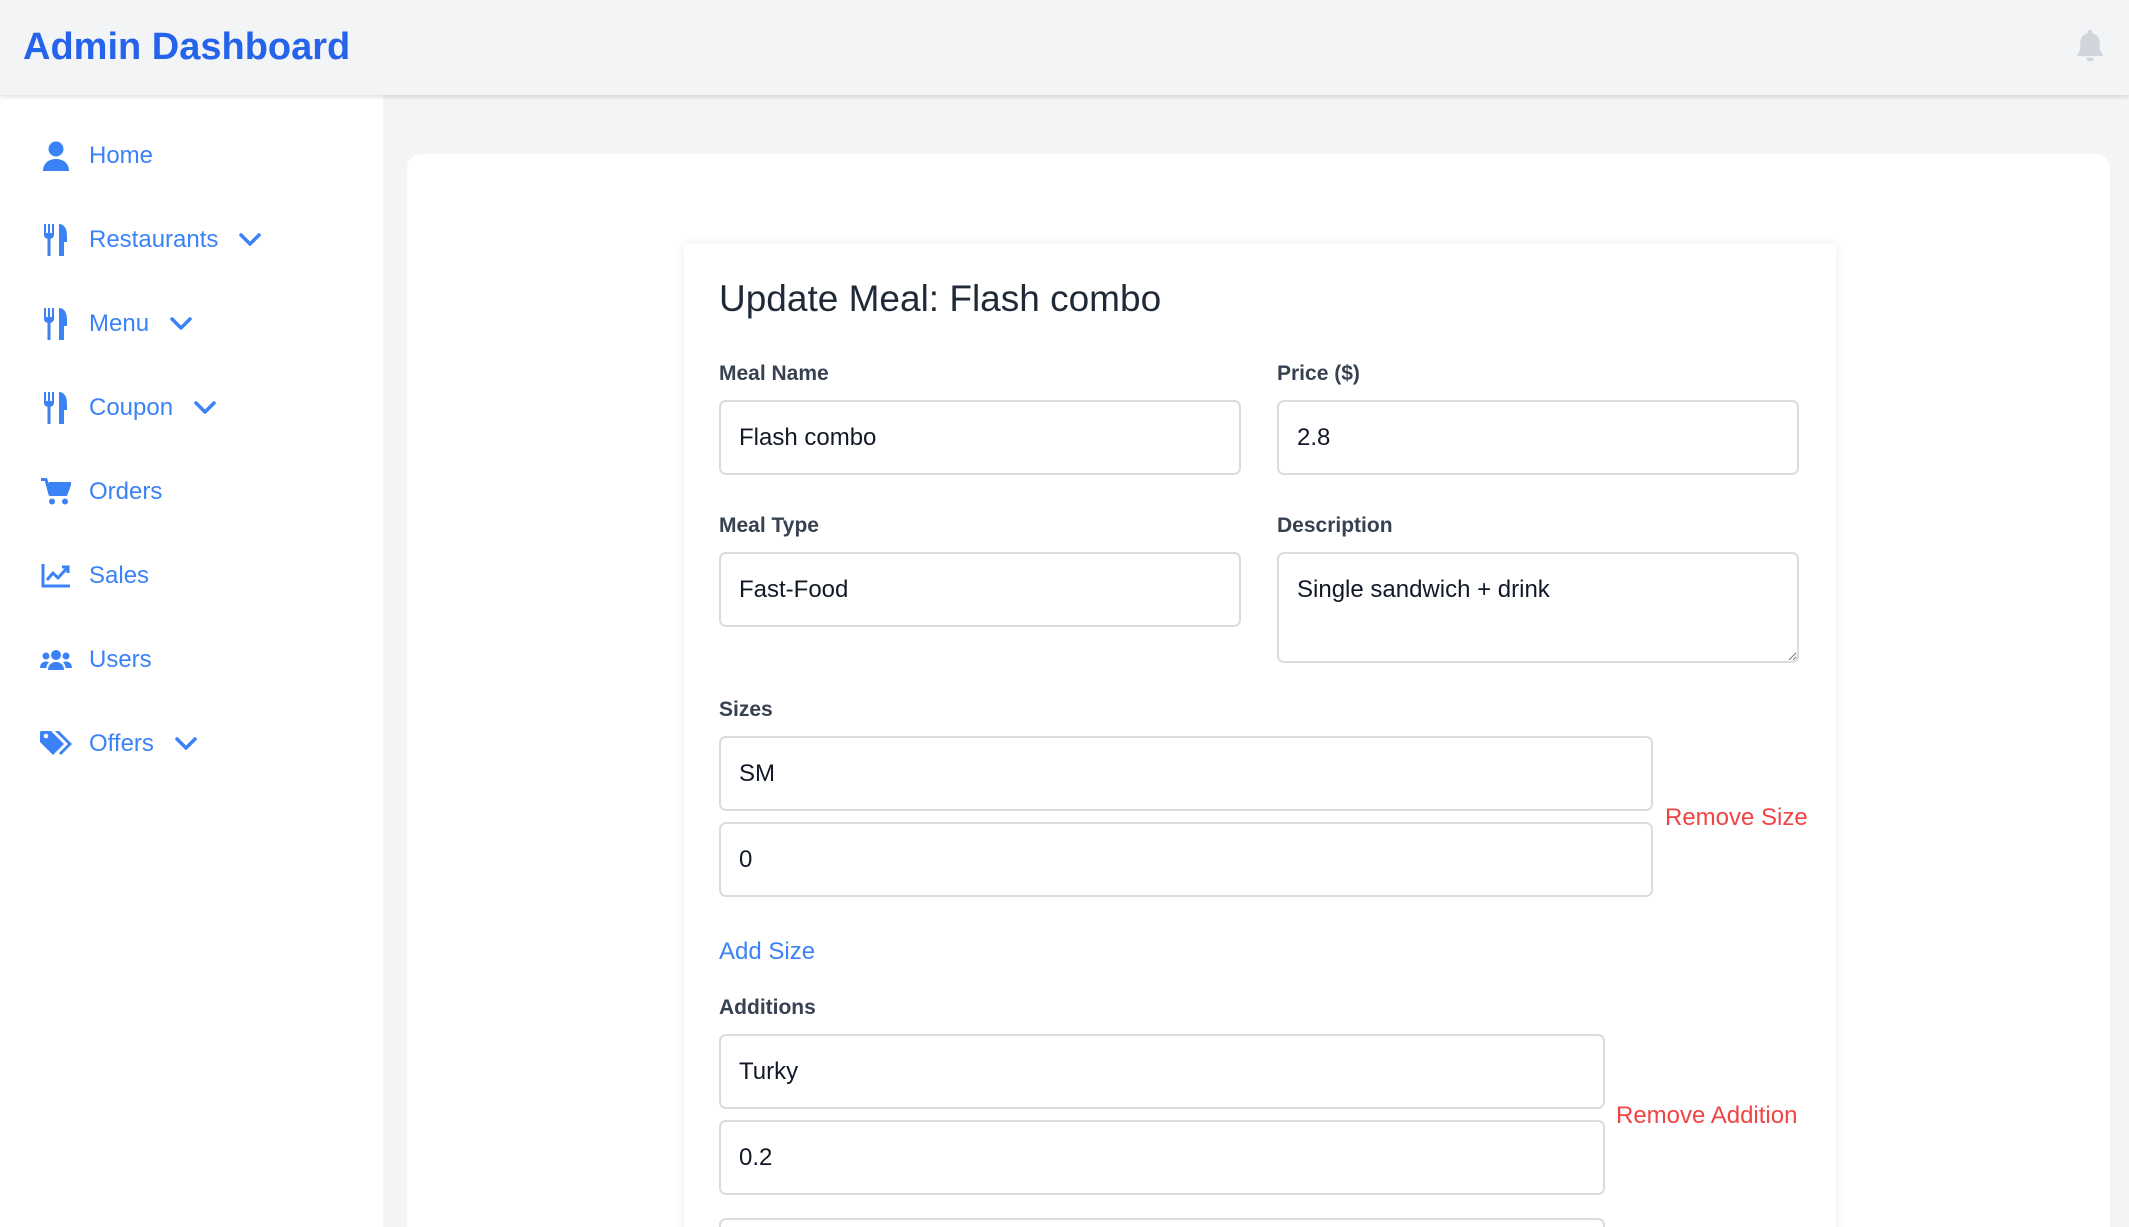  Describe the element at coordinates (1538, 437) in the screenshot. I see `price-input` at that location.